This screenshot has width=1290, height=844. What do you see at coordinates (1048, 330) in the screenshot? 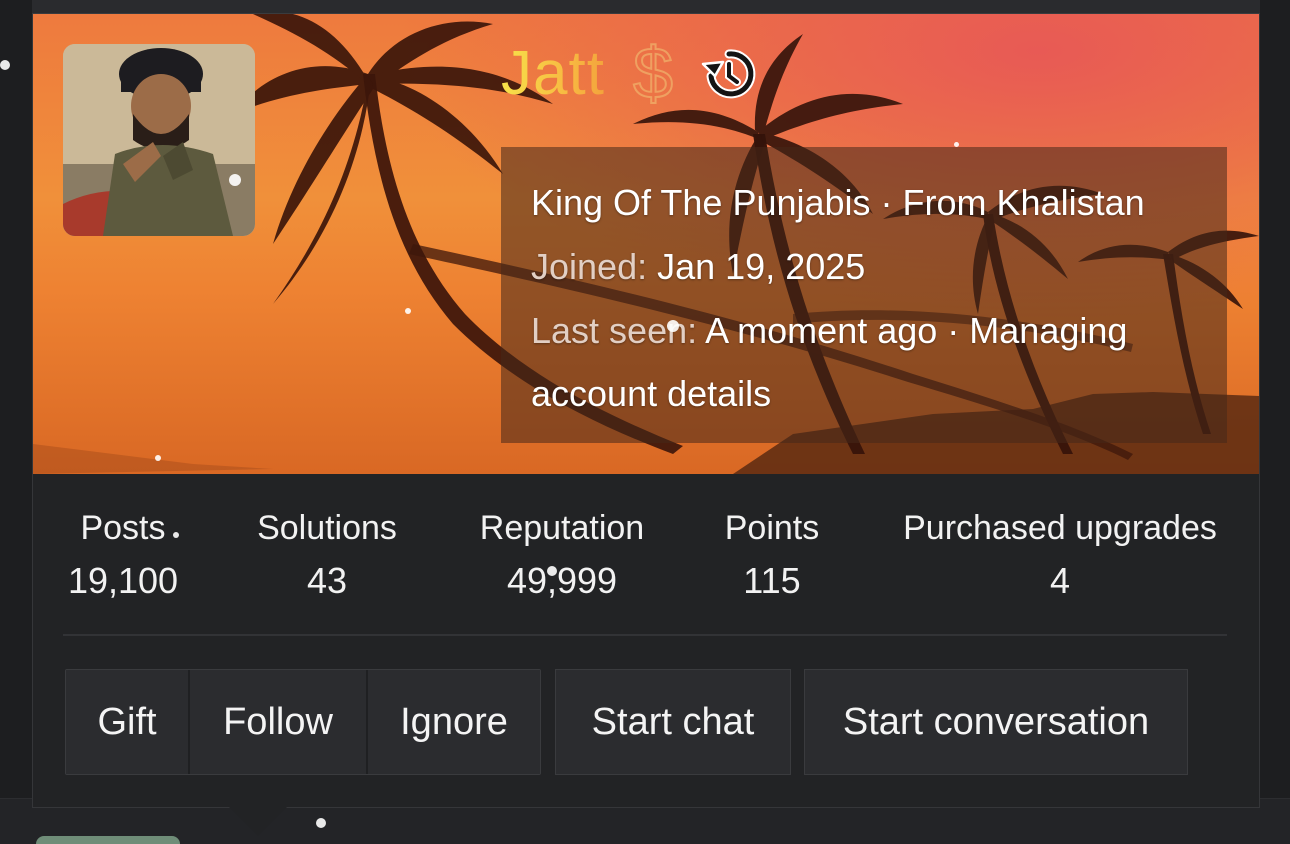
I see `last-seen-activity: Managing` at bounding box center [1048, 330].